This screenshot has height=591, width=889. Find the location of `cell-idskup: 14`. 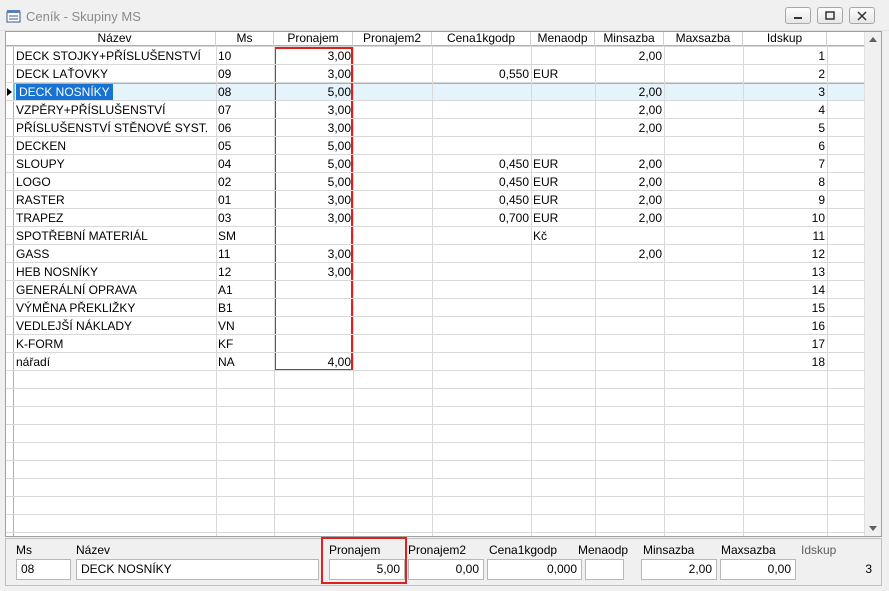

cell-idskup: 14 is located at coordinates (785, 290).